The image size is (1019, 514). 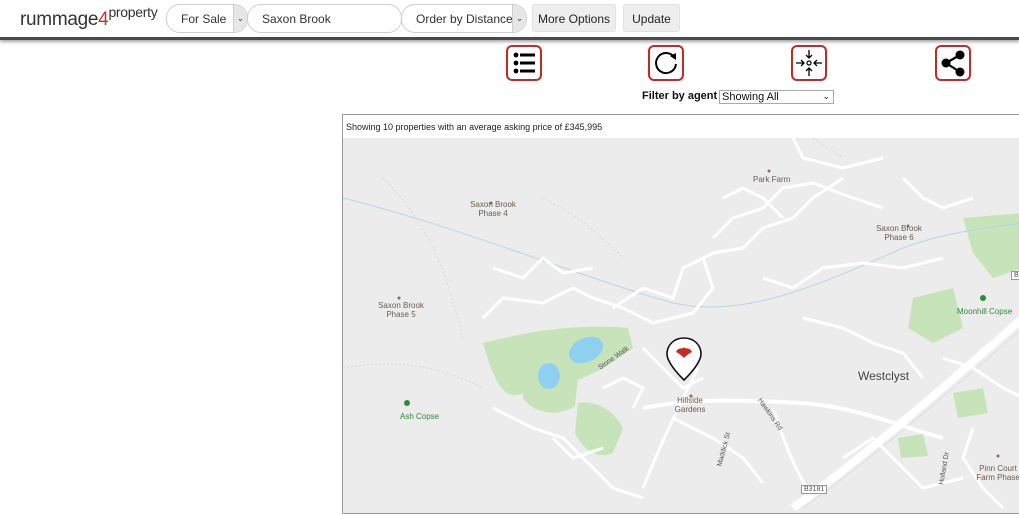 I want to click on agent-filter-select: Showing All ⌄, so click(x=776, y=97).